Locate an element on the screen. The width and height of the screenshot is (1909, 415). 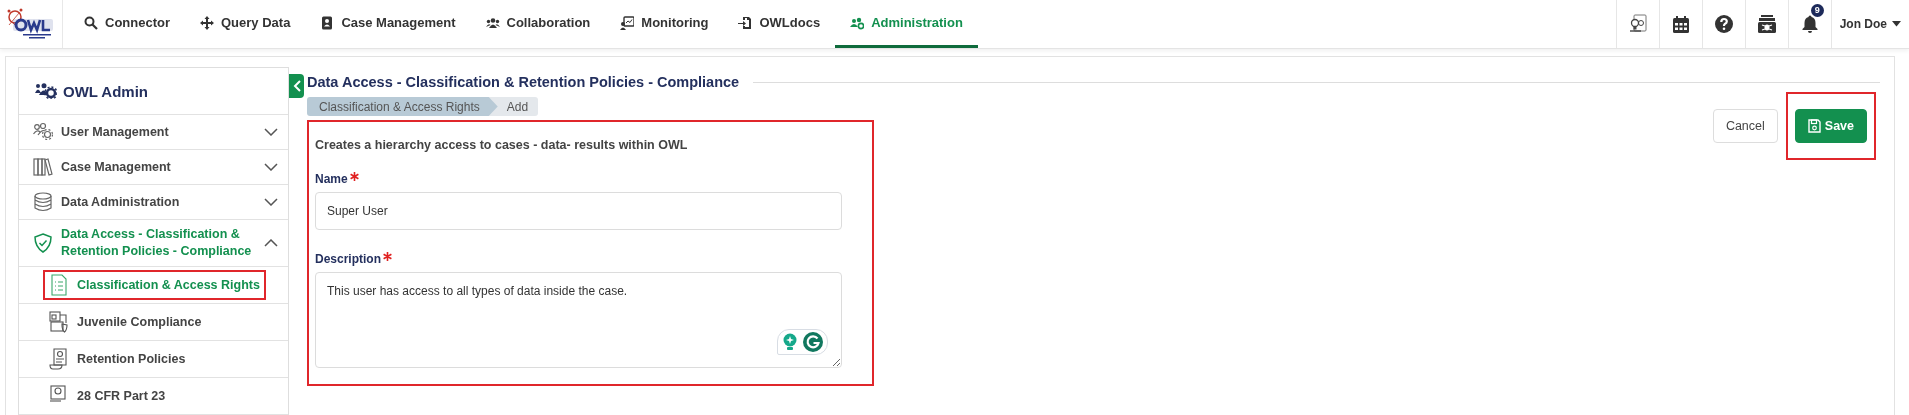
nav-tab: Administration is located at coordinates (906, 24).